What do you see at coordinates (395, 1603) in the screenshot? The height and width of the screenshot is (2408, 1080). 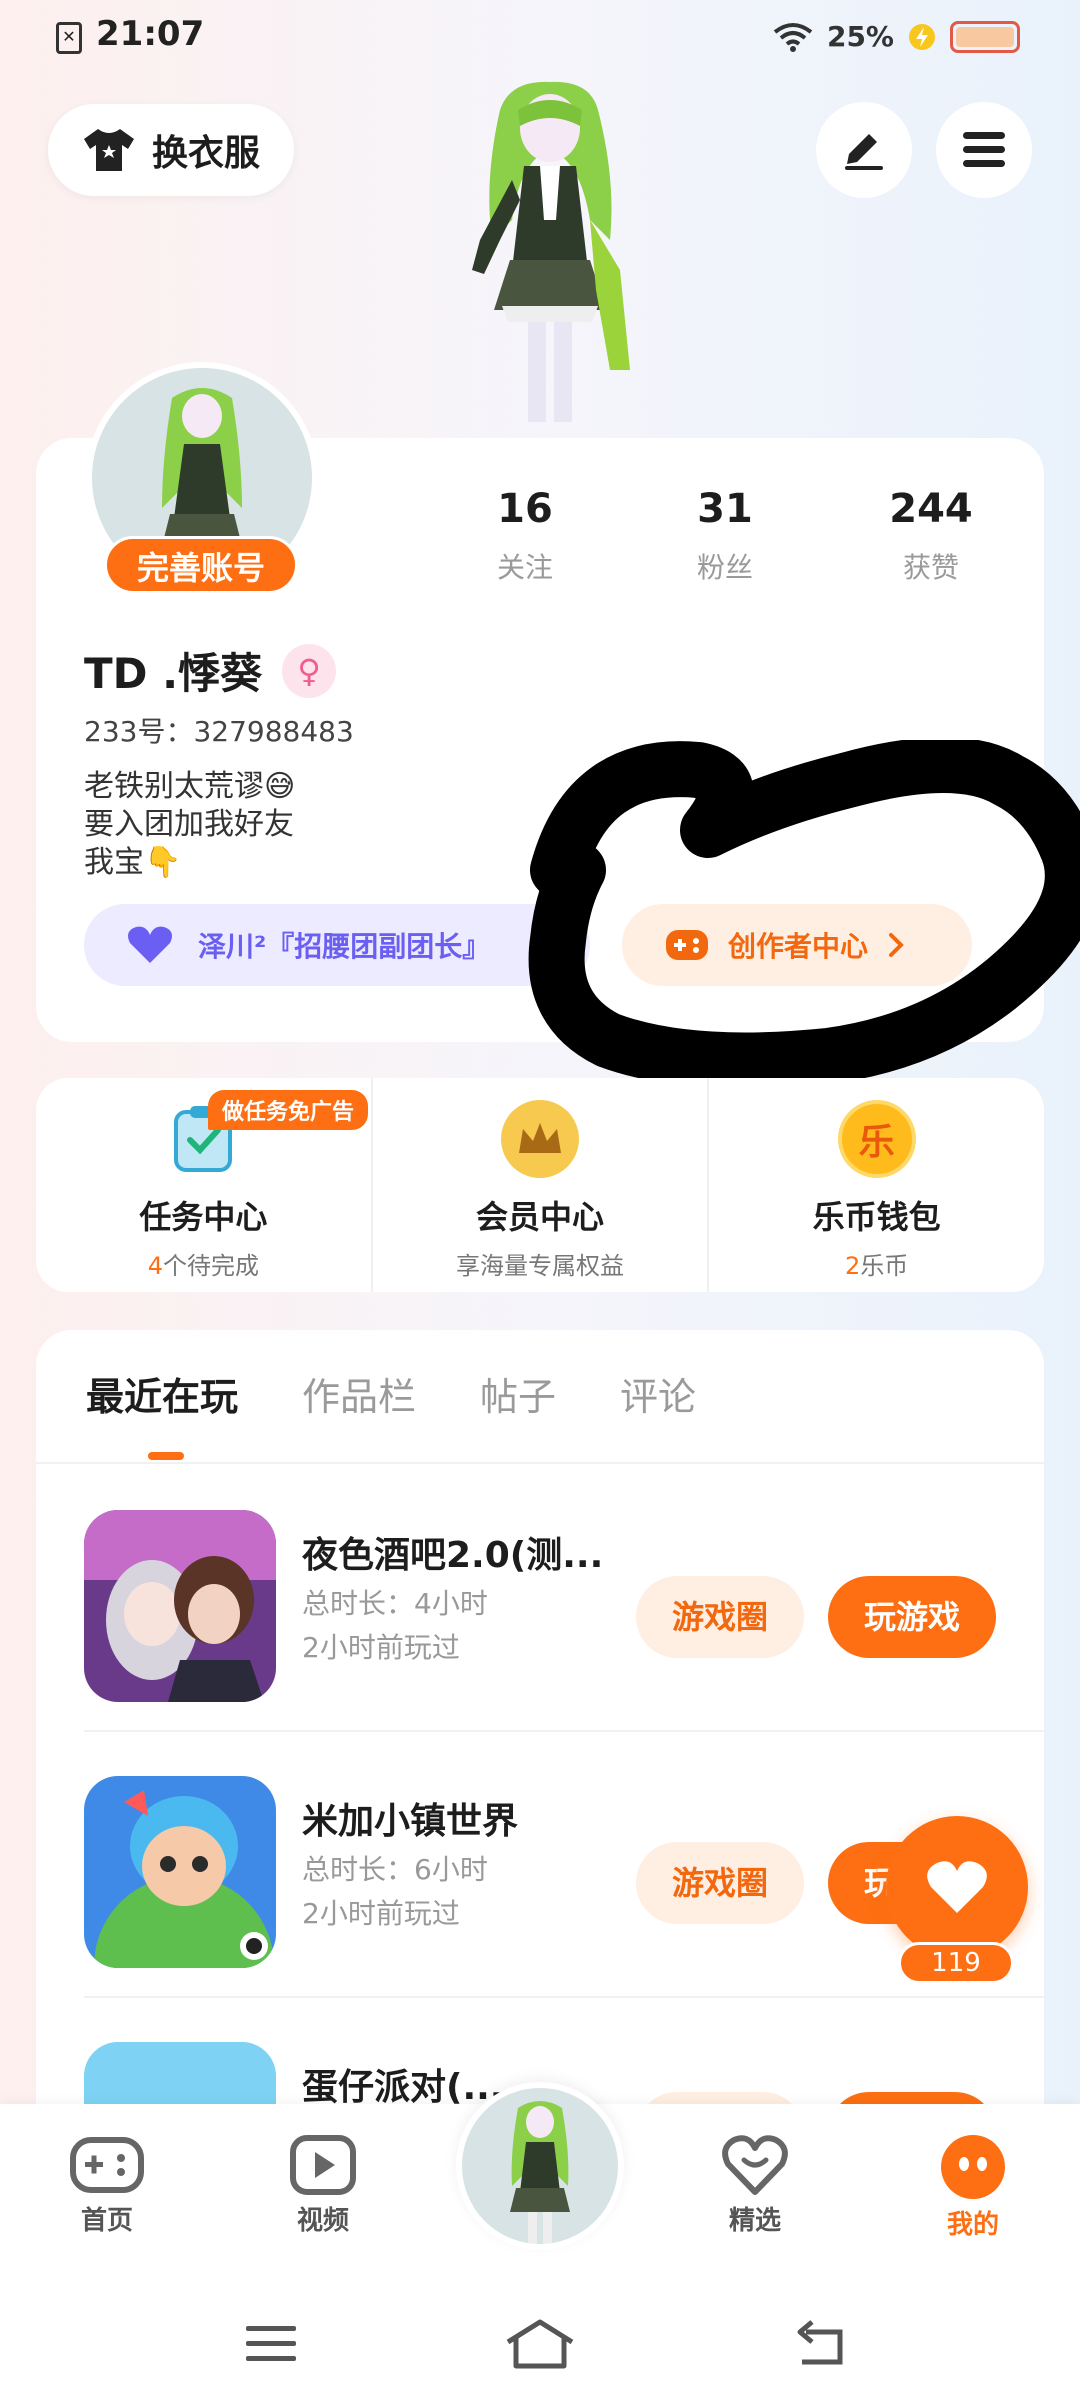 I see `game-duration: 总时长：4小时` at bounding box center [395, 1603].